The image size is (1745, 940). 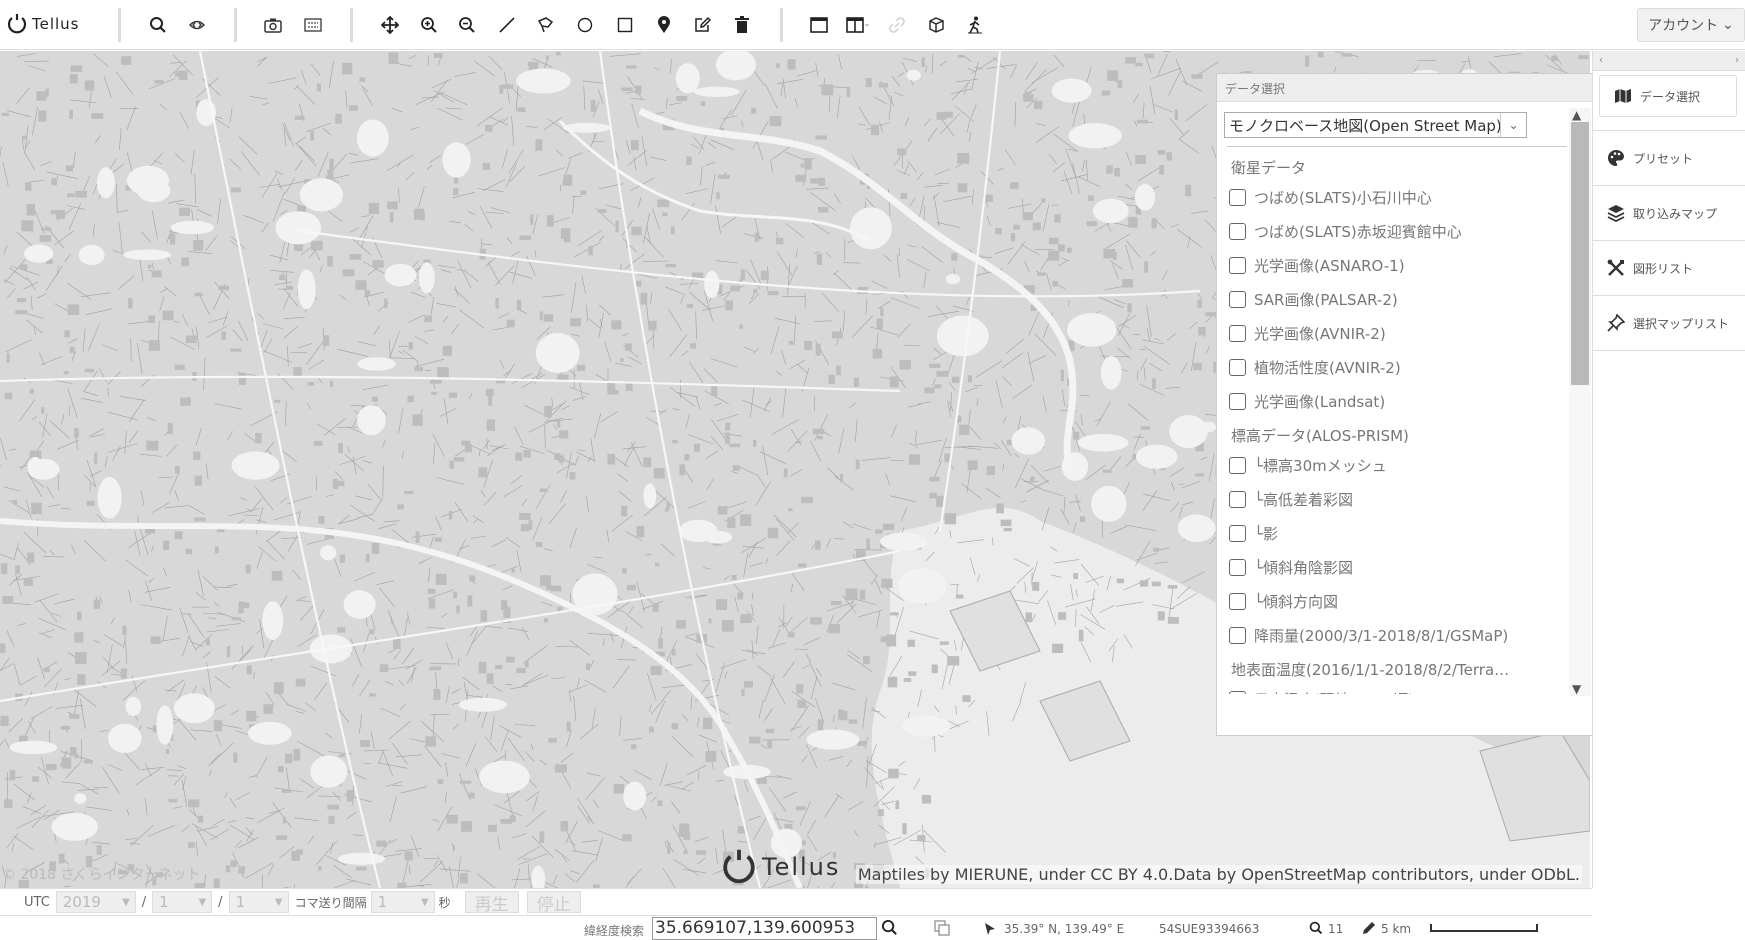 I want to click on coordinate-search-input: 35.669107,139.600953, so click(x=764, y=928).